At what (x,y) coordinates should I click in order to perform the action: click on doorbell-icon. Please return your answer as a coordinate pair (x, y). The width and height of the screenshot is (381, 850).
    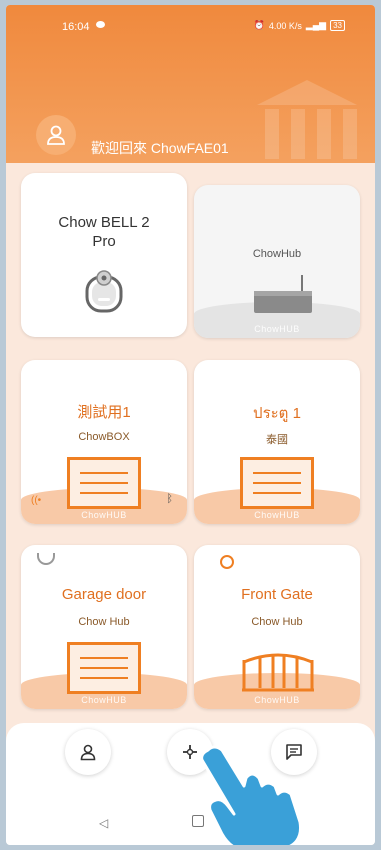
    Looking at the image, I should click on (104, 291).